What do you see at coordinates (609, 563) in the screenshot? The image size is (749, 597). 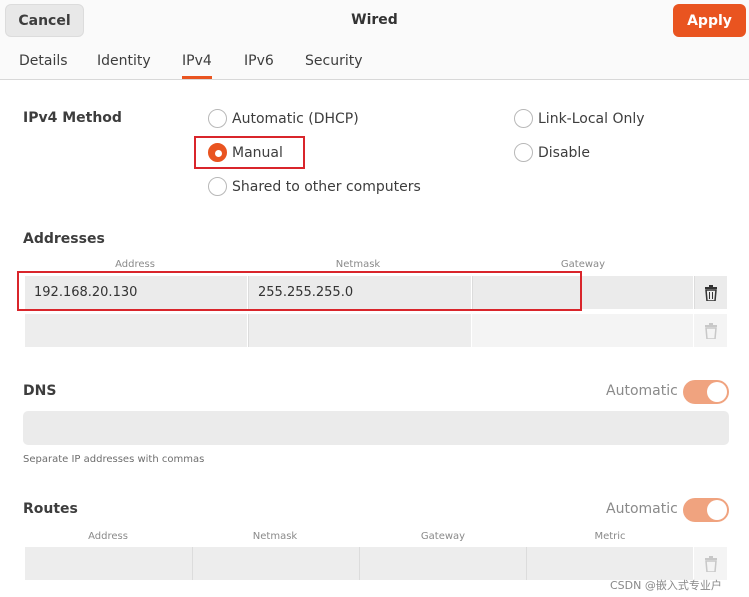 I see `route-metric-field` at bounding box center [609, 563].